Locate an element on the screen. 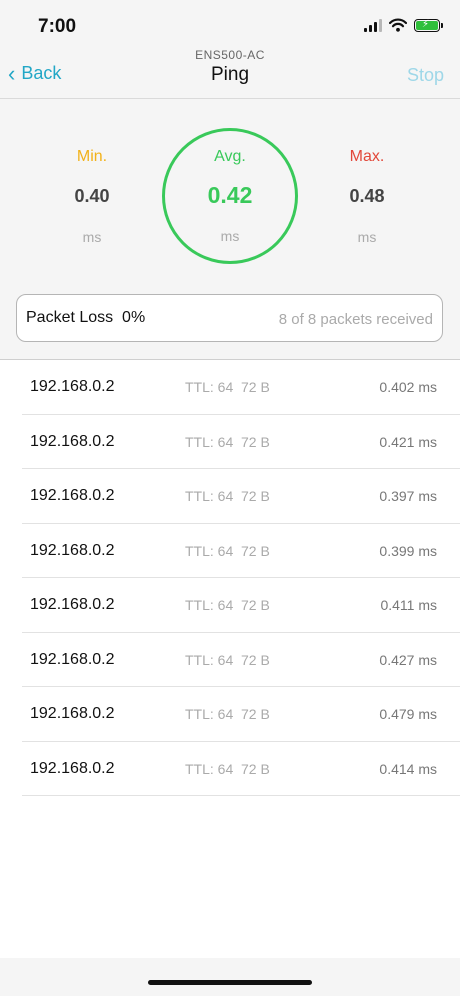 Image resolution: width=460 pixels, height=996 pixels. result-time: 0.402 ms is located at coordinates (408, 387).